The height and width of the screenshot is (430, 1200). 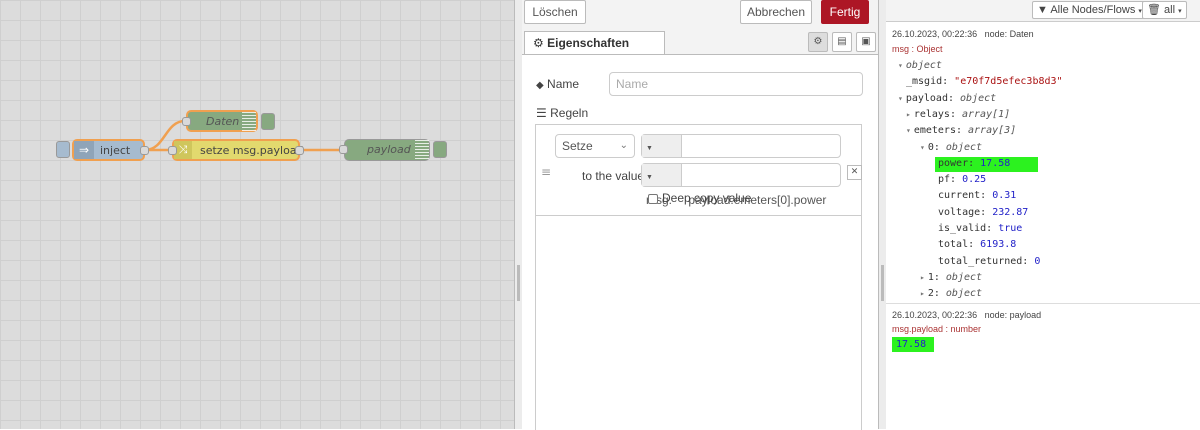 What do you see at coordinates (518, 283) in the screenshot?
I see `grip` at bounding box center [518, 283].